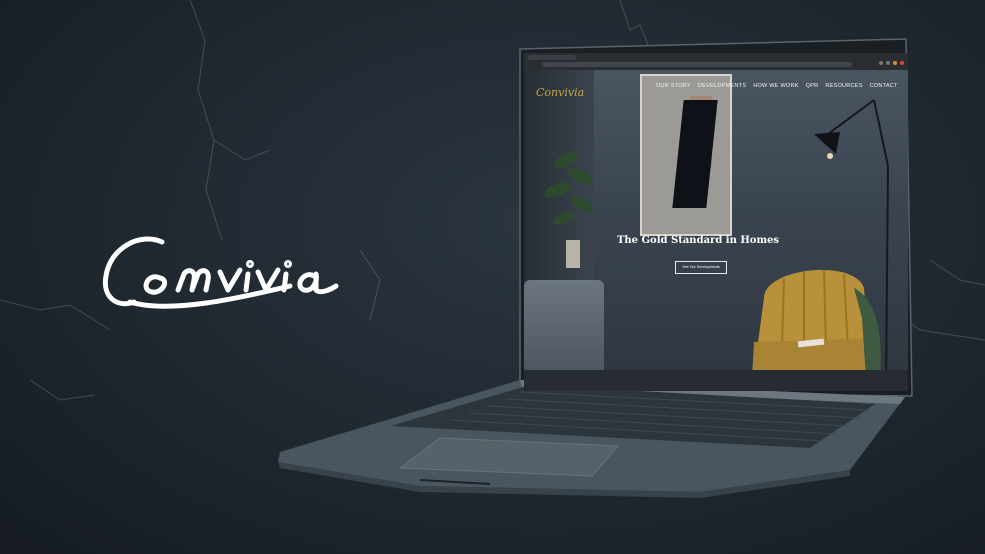 This screenshot has height=554, width=985. What do you see at coordinates (812, 86) in the screenshot?
I see `nav-qpr: QPR` at bounding box center [812, 86].